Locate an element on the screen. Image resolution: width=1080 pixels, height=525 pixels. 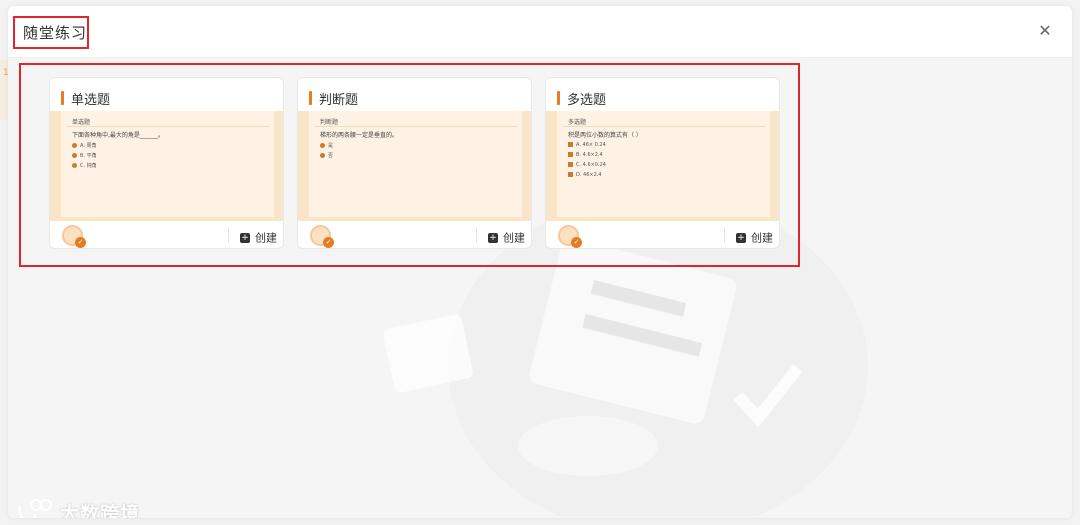
preview-option: C. 4.6×0.24 is located at coordinates (587, 165).